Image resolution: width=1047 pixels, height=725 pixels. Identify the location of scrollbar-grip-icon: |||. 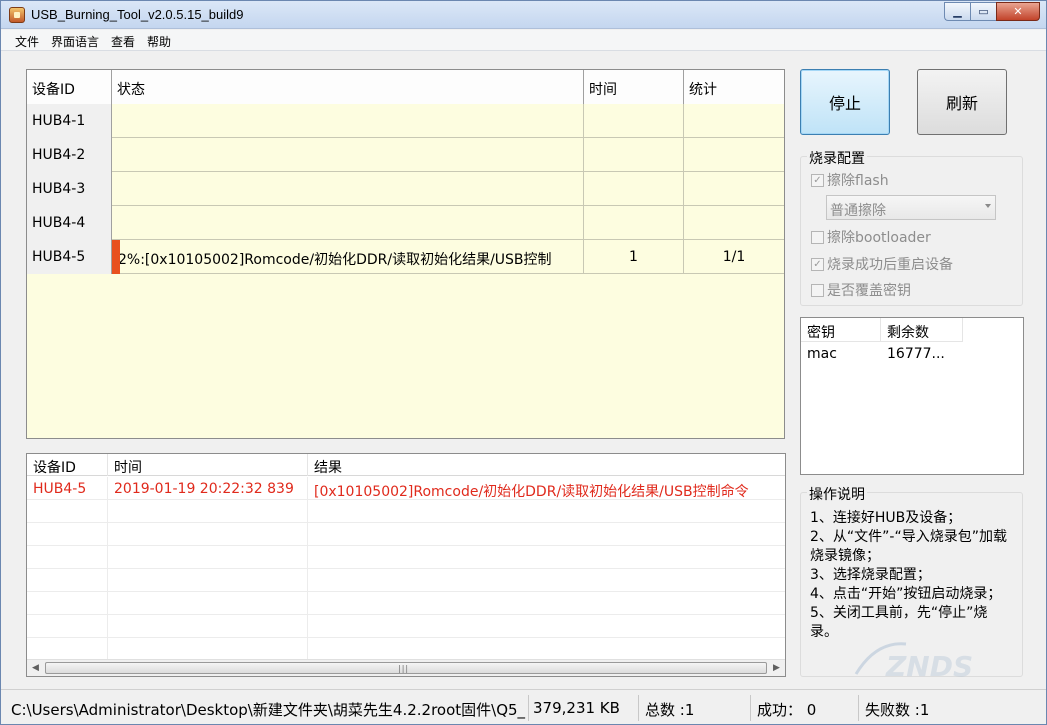
(404, 668).